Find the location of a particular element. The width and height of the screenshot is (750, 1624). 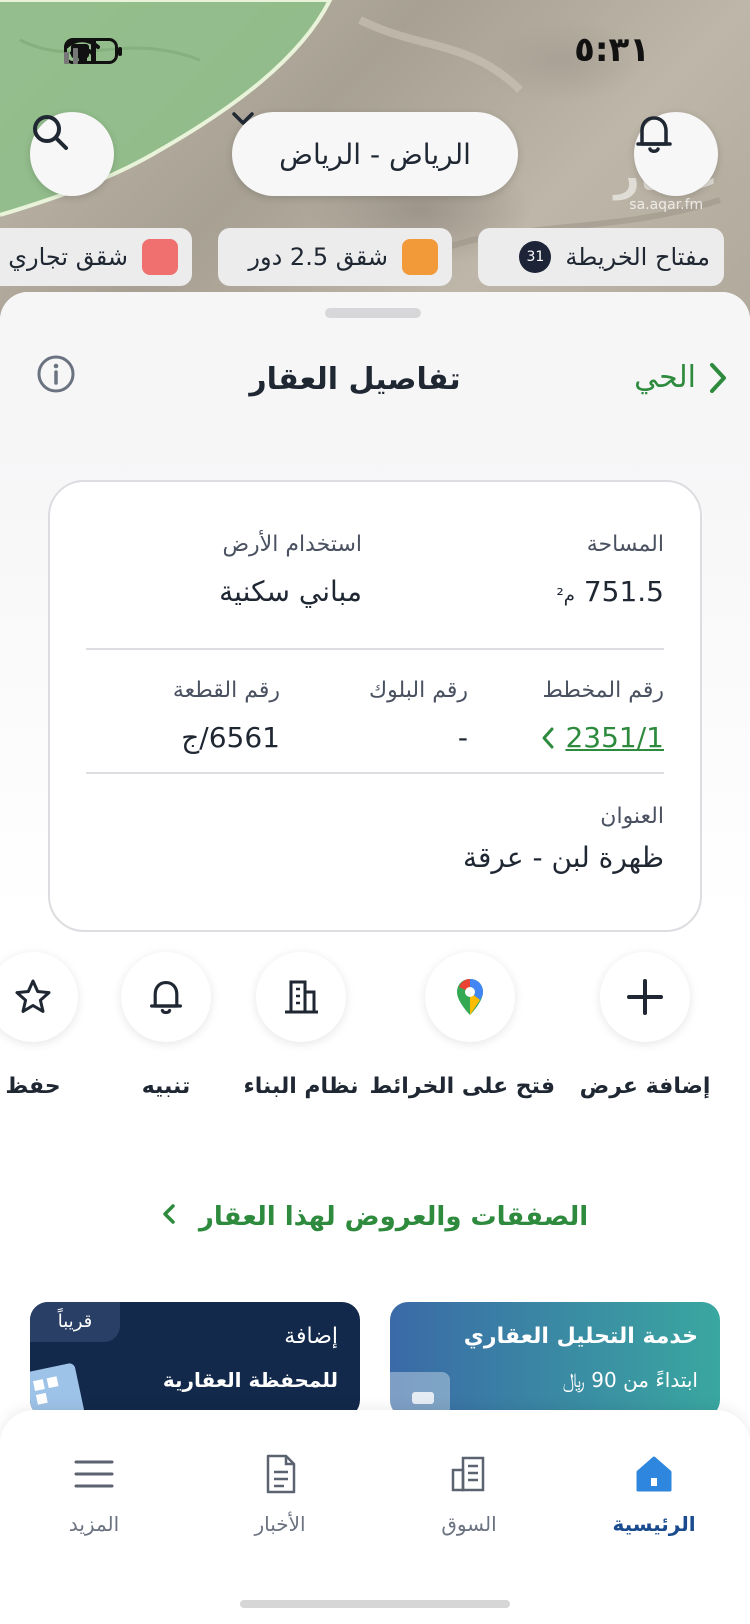

city-selector: الرياض - الرياض is located at coordinates (375, 154).